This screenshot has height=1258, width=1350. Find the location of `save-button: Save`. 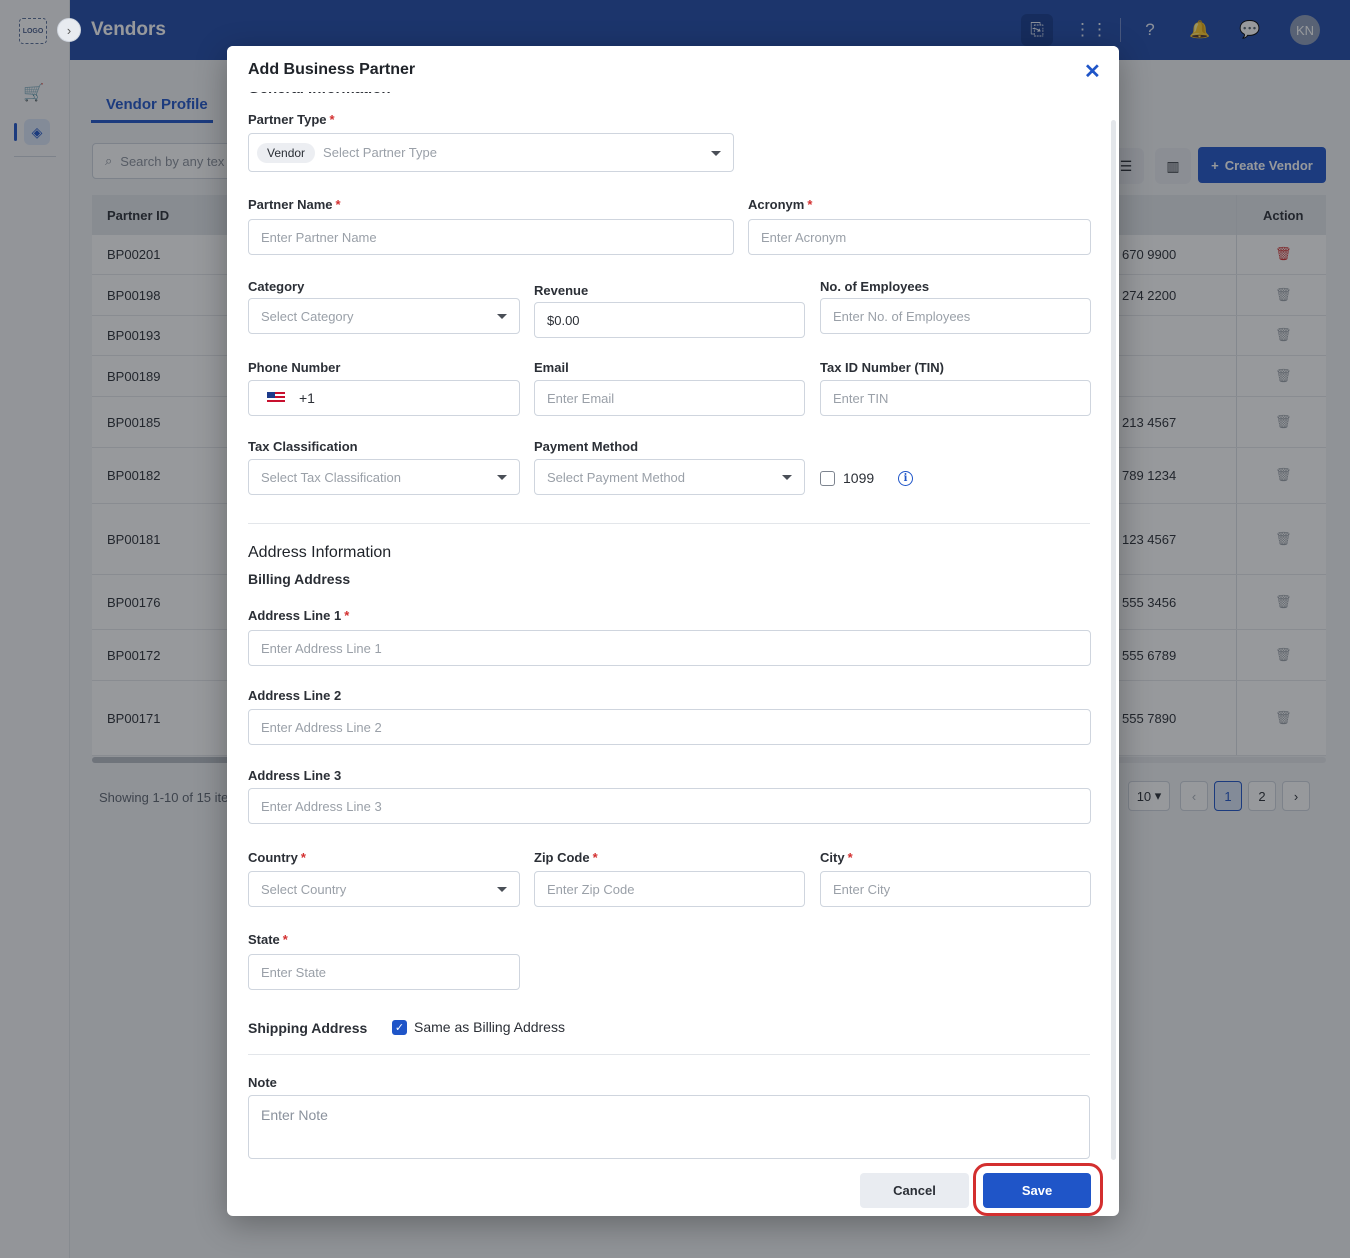

save-button: Save is located at coordinates (1037, 1190).